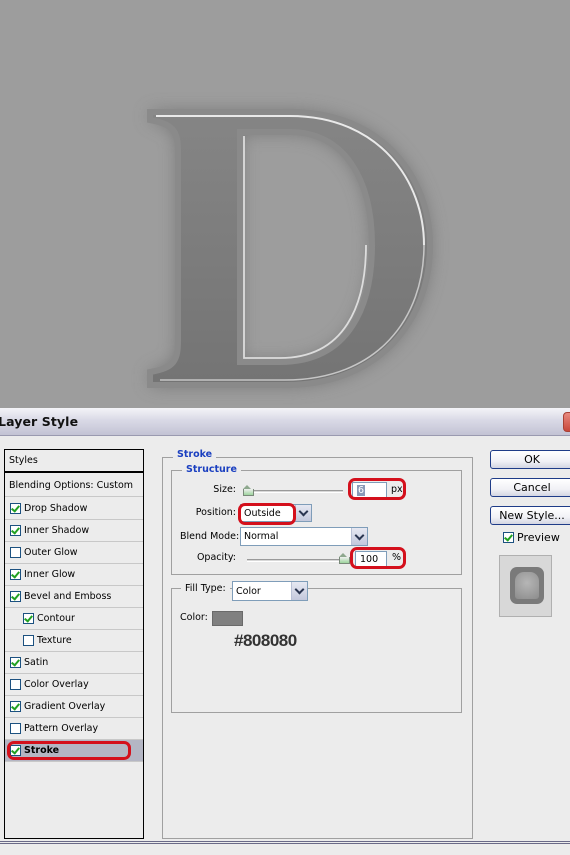 This screenshot has height=855, width=570. Describe the element at coordinates (215, 512) in the screenshot. I see `position-label: Position:` at that location.